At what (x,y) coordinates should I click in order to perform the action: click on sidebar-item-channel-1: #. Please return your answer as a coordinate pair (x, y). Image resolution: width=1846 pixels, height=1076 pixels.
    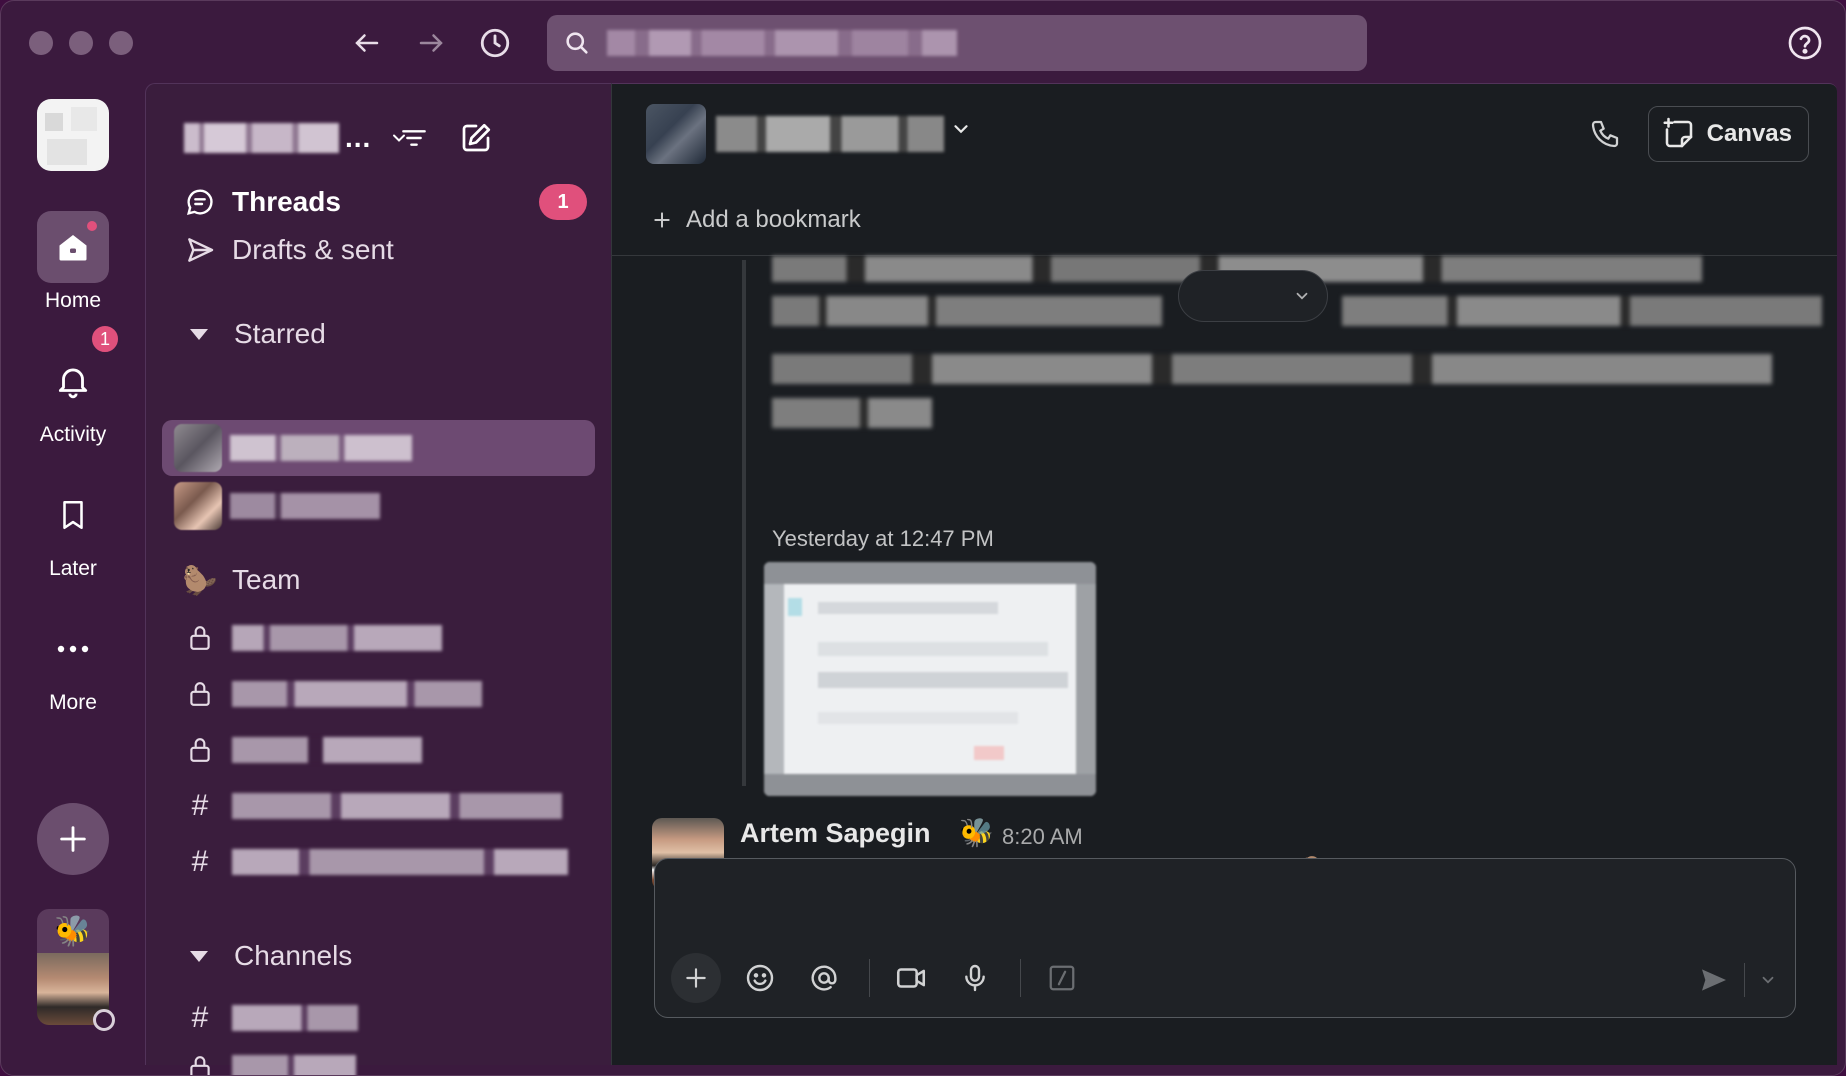
    Looking at the image, I should click on (389, 806).